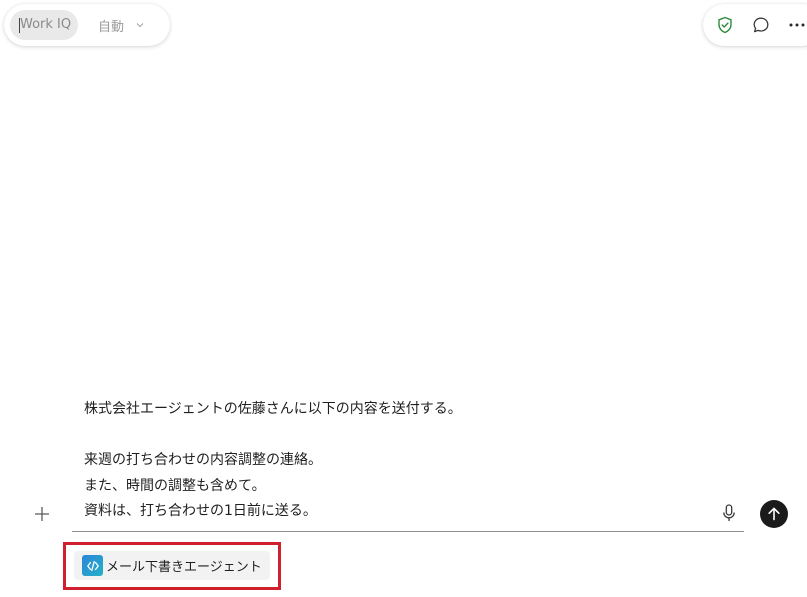 Image resolution: width=807 pixels, height=597 pixels. I want to click on agent-logo-icon, so click(92, 565).